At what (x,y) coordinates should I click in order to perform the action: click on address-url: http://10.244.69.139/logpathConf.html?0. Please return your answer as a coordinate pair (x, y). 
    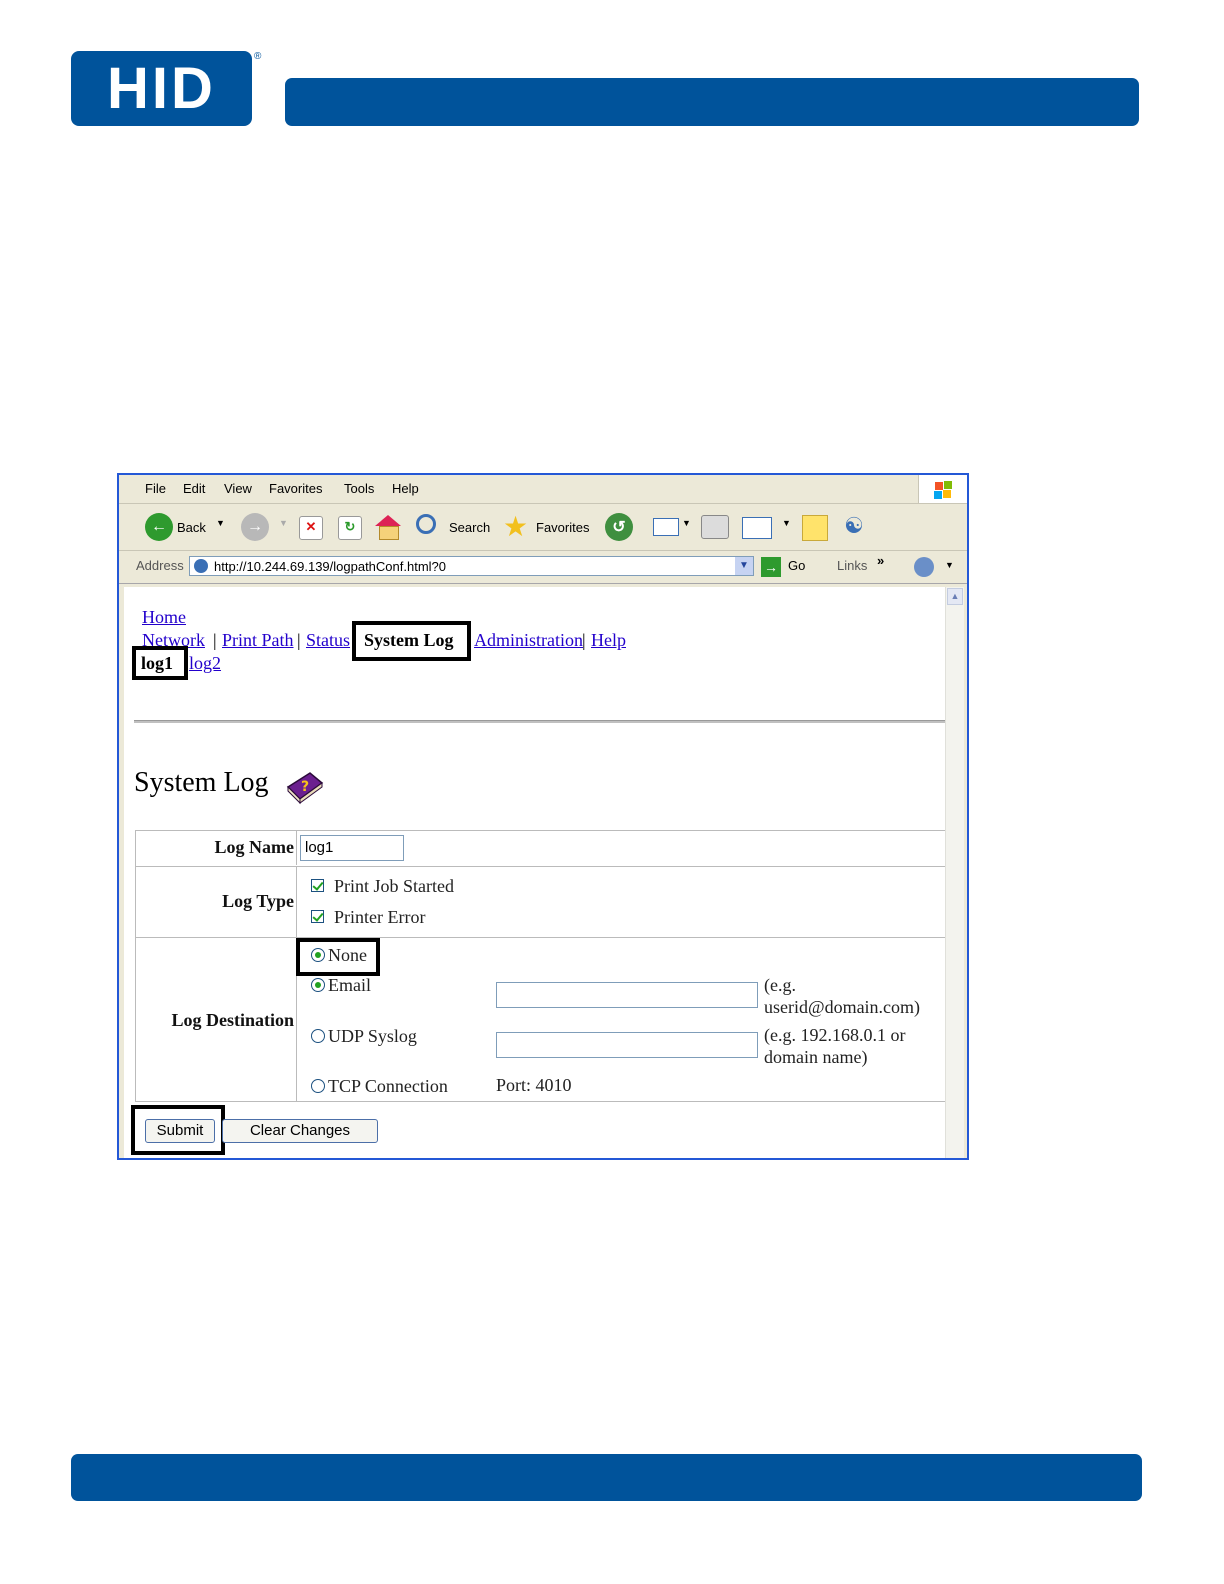
    Looking at the image, I should click on (330, 566).